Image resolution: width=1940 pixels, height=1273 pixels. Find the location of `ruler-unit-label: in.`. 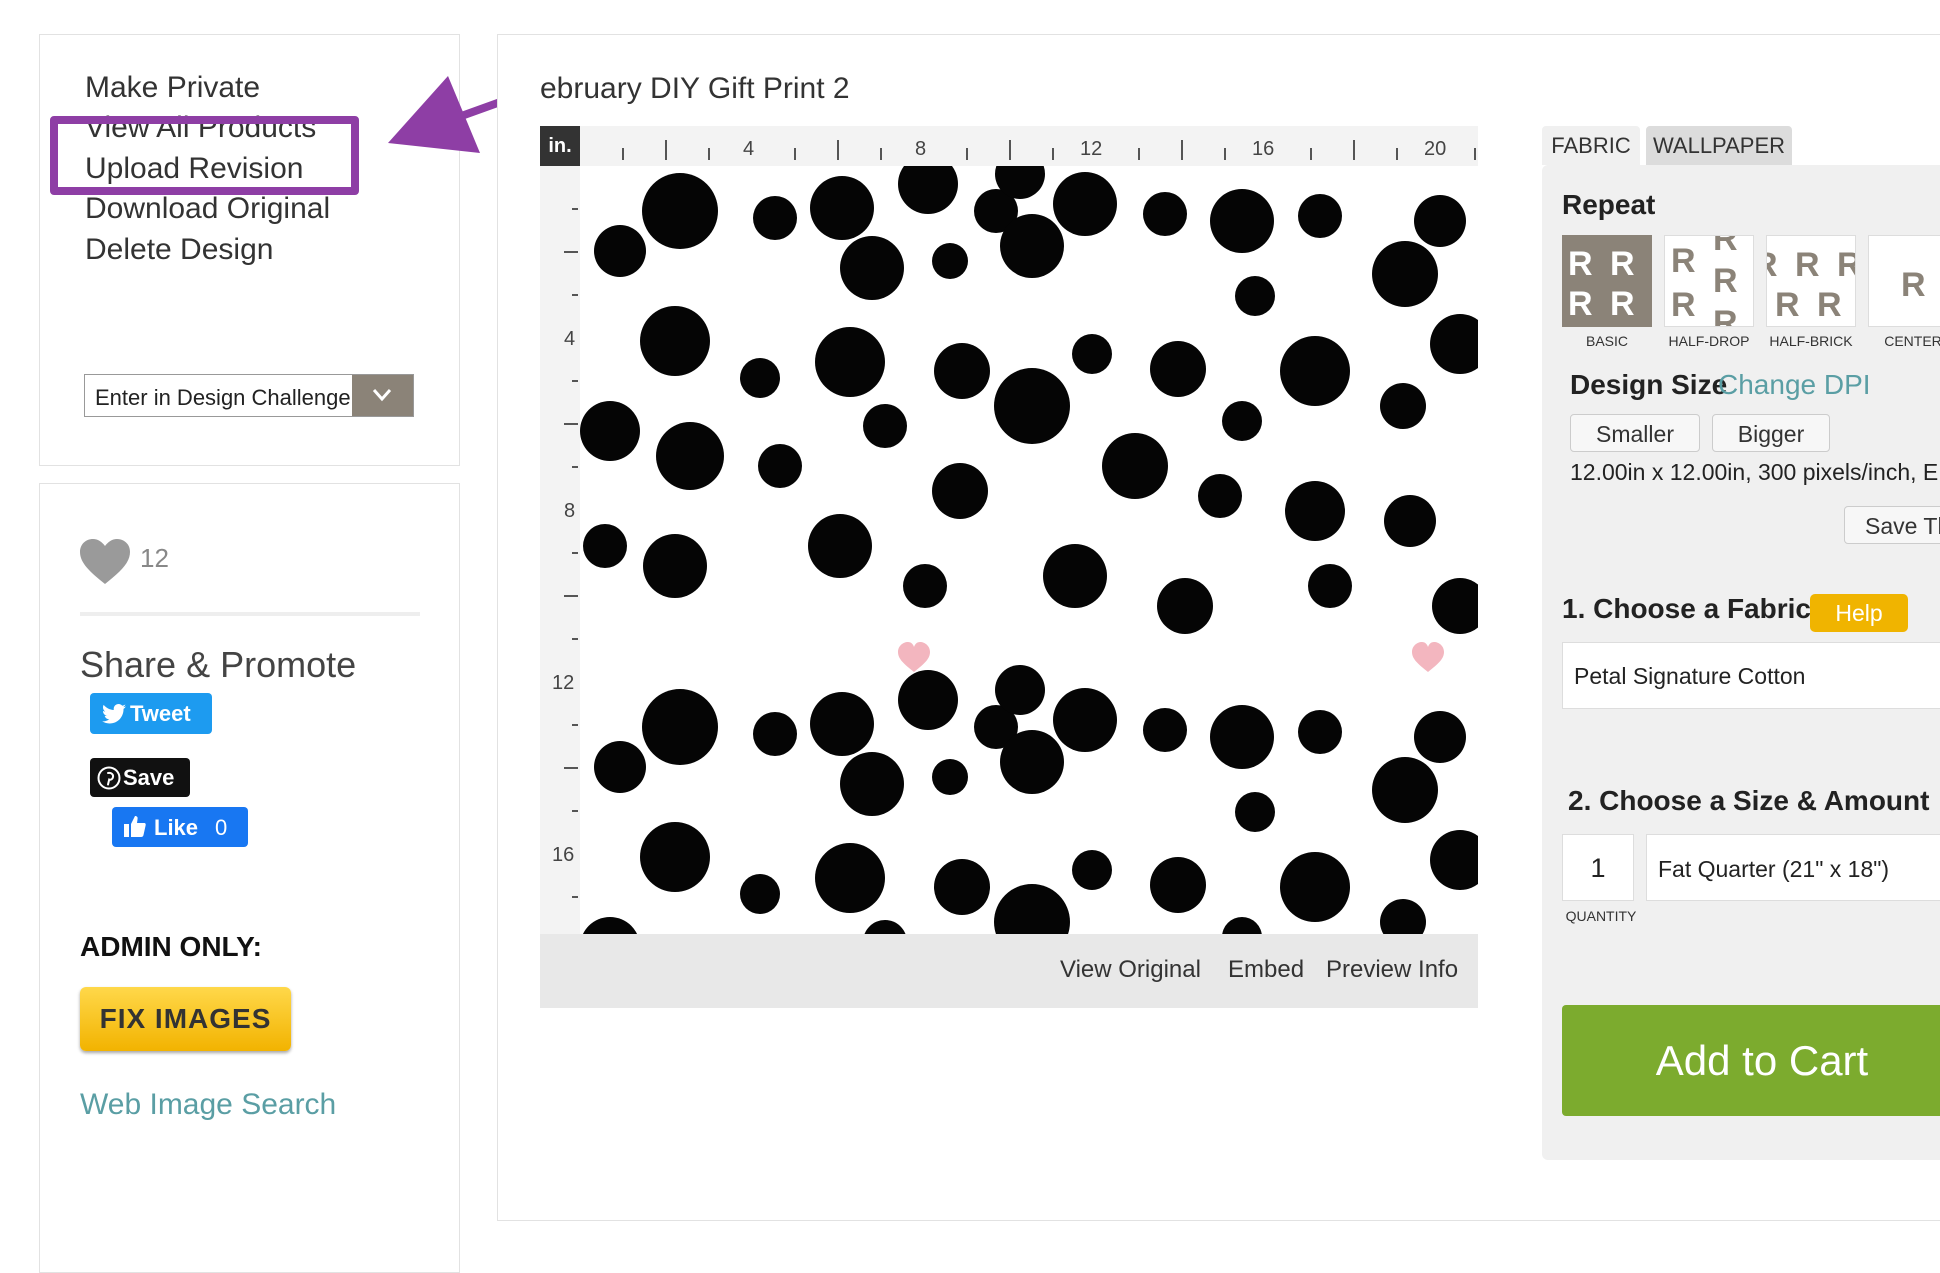

ruler-unit-label: in. is located at coordinates (560, 146).